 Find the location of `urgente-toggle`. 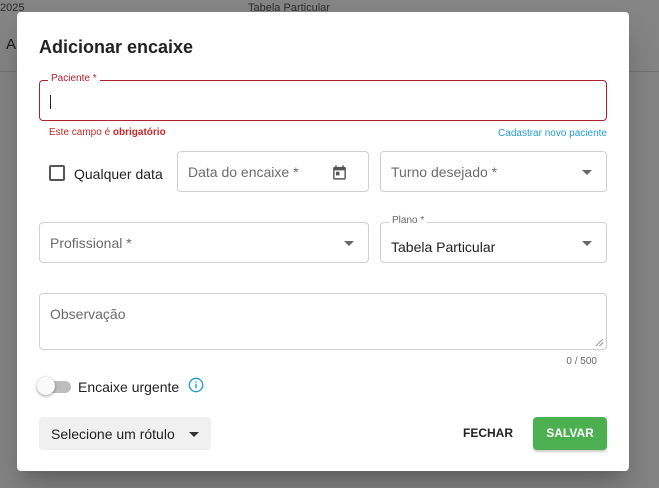

urgente-toggle is located at coordinates (54, 386).